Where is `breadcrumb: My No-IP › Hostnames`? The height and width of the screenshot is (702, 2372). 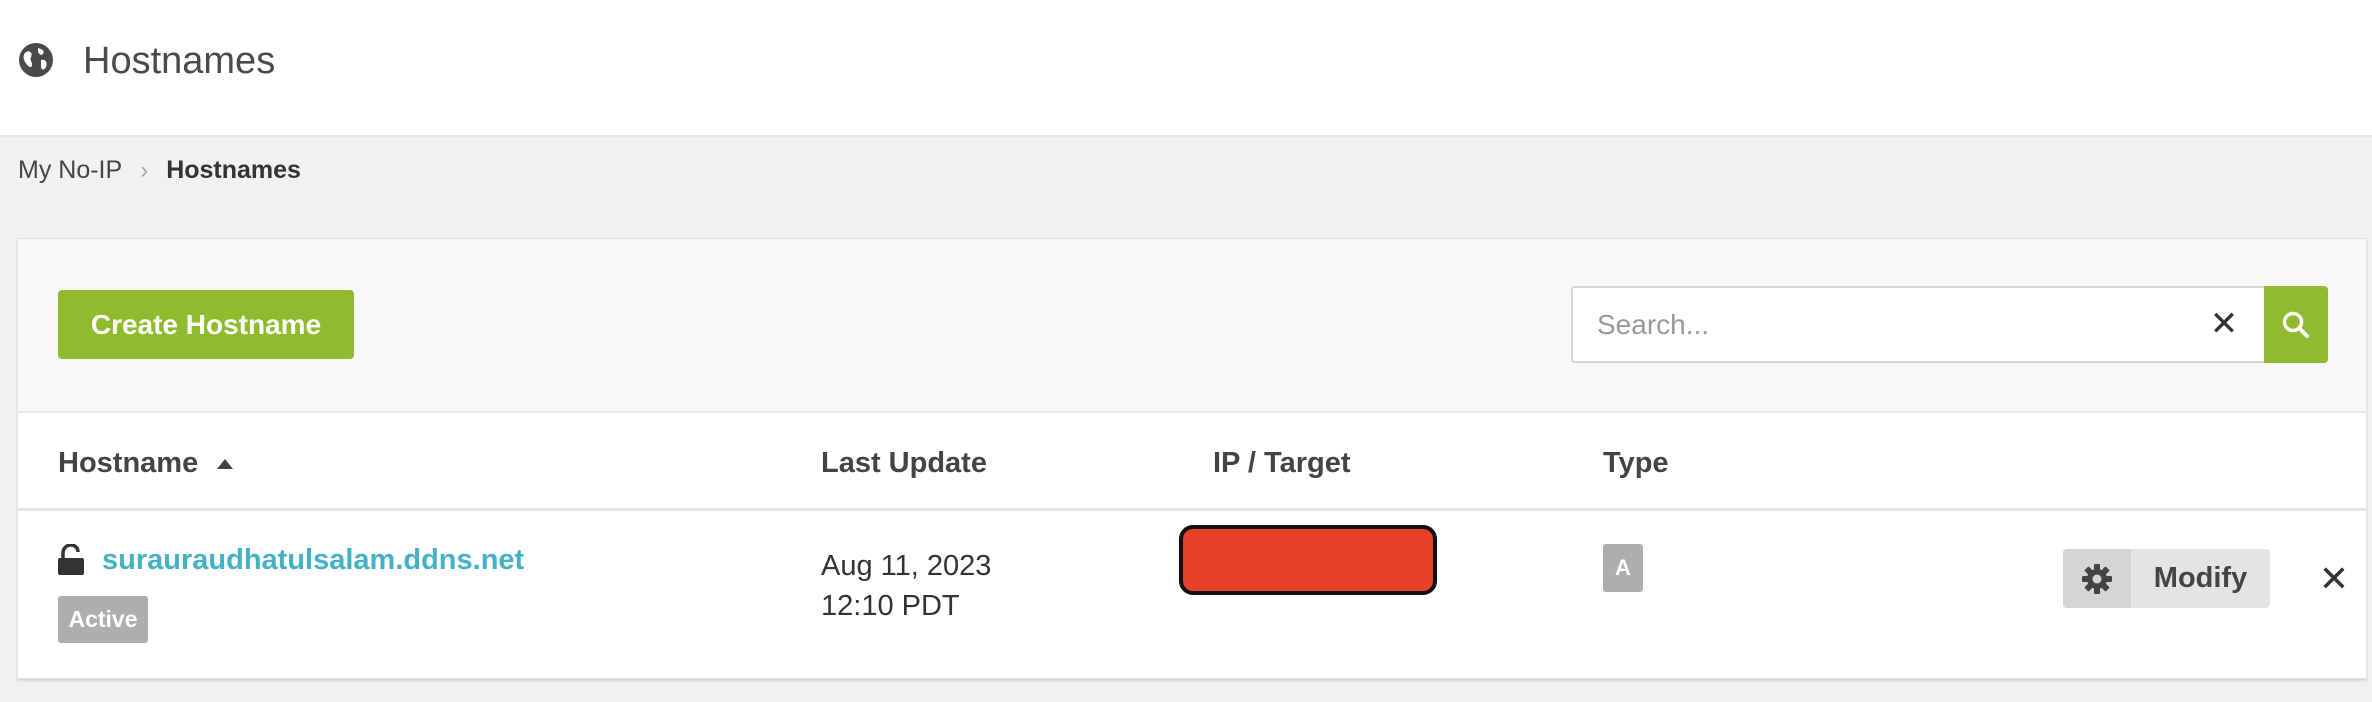
breadcrumb: My No-IP › Hostnames is located at coordinates (159, 170).